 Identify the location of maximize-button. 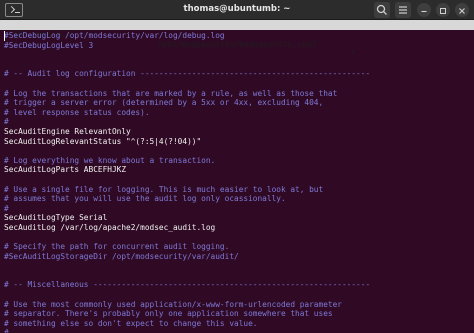
(443, 10).